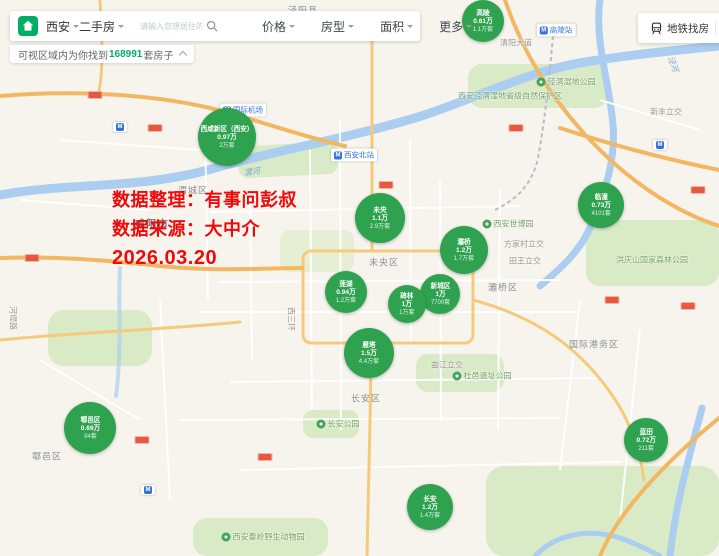 This screenshot has height=556, width=719. I want to click on bubble-listing-count: 4.4万套, so click(369, 360).